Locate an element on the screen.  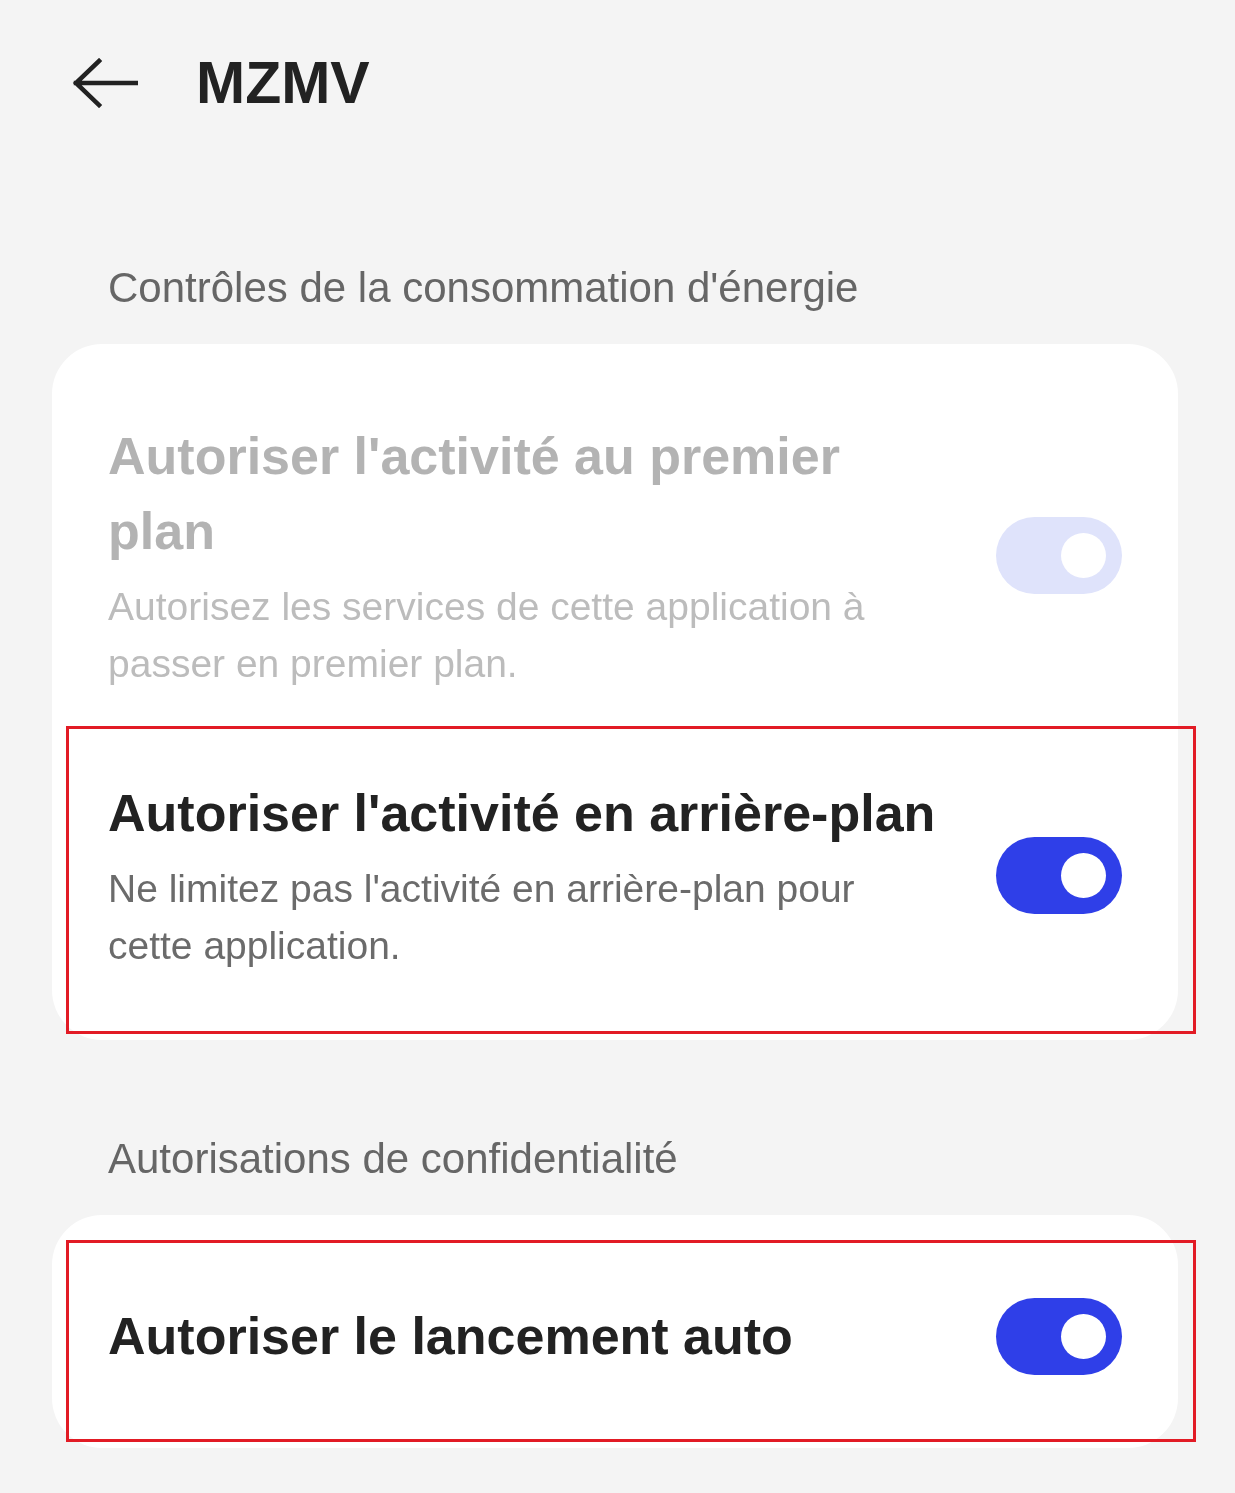
setting-description: Autorisez les services de cette application à passer en premier plan. is located at coordinates (487, 635).